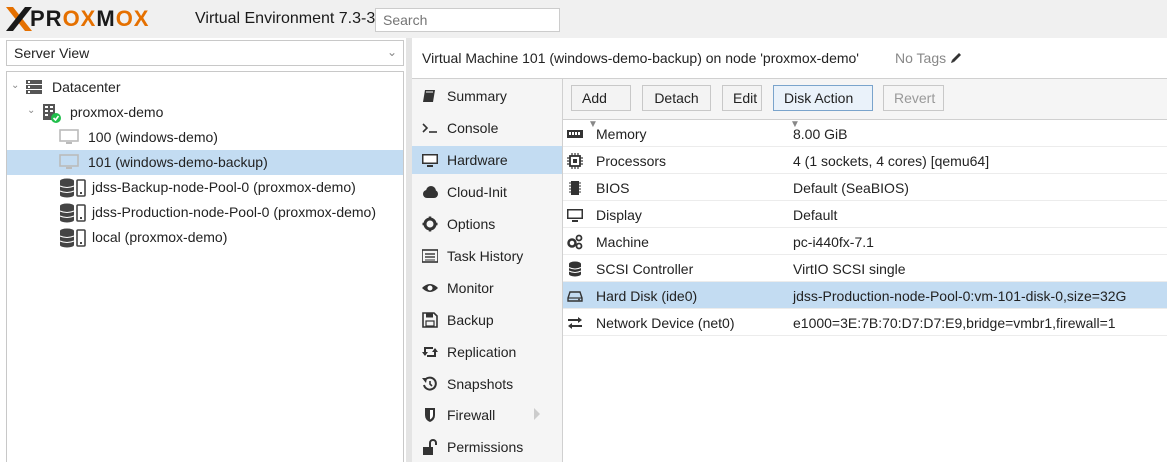 This screenshot has width=1167, height=462. What do you see at coordinates (613, 188) in the screenshot?
I see `hardware-key: BIOS` at bounding box center [613, 188].